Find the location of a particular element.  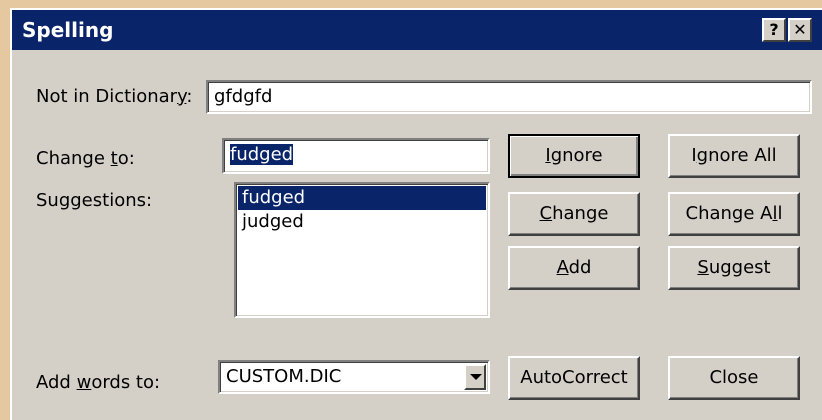

title-bar: Spelling ? ✕ is located at coordinates (417, 30).